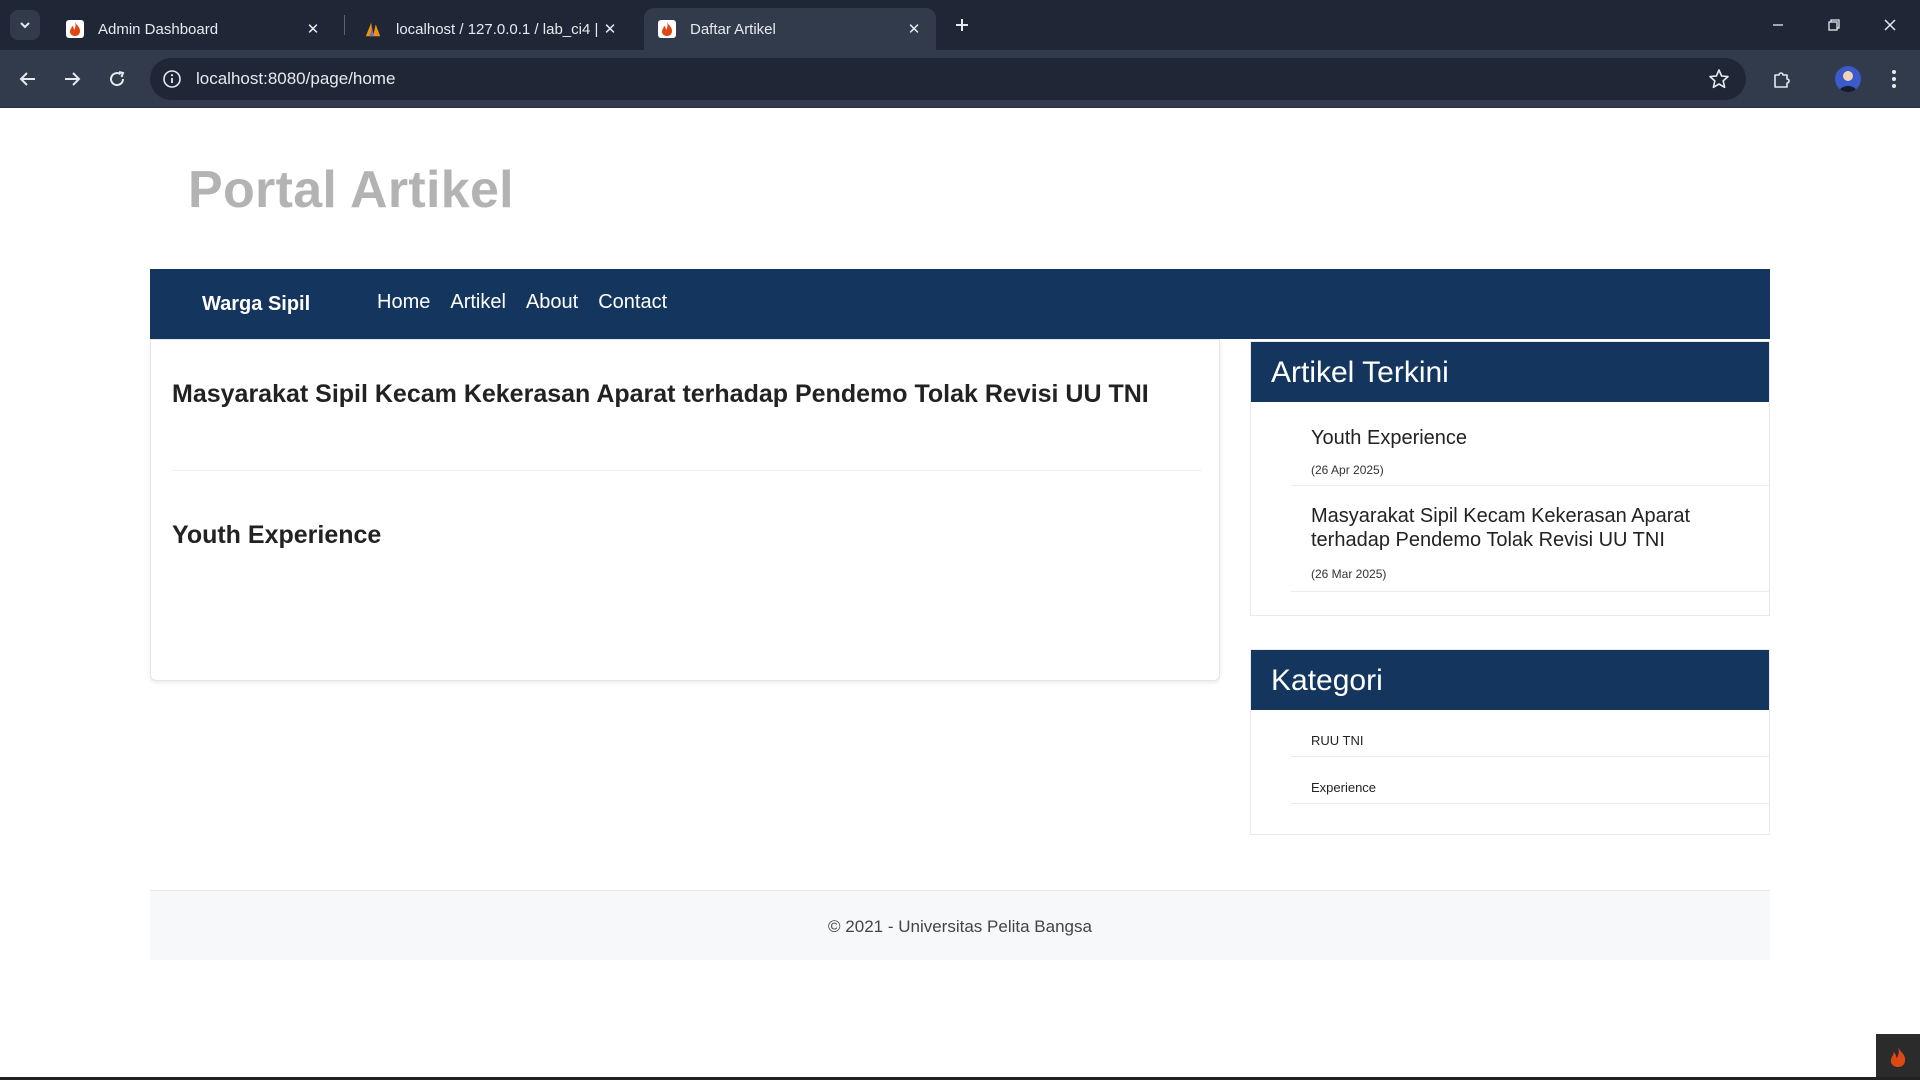 This screenshot has height=1080, width=1920. What do you see at coordinates (158, 29) in the screenshot?
I see `tab-label: Admin Dashboard` at bounding box center [158, 29].